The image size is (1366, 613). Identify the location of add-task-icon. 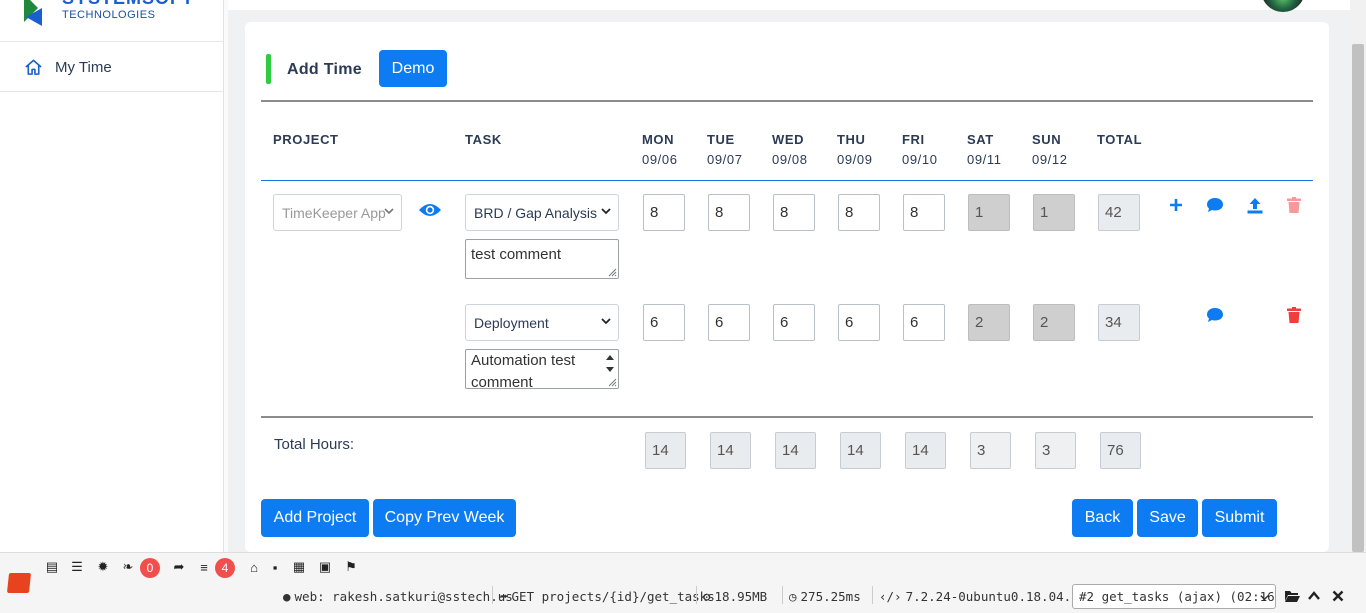
(1176, 205).